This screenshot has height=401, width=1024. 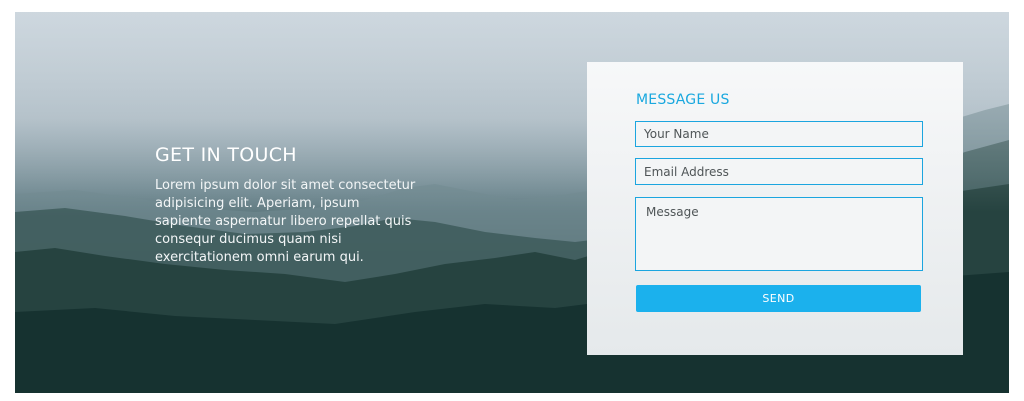 What do you see at coordinates (779, 134) in the screenshot?
I see `name-input` at bounding box center [779, 134].